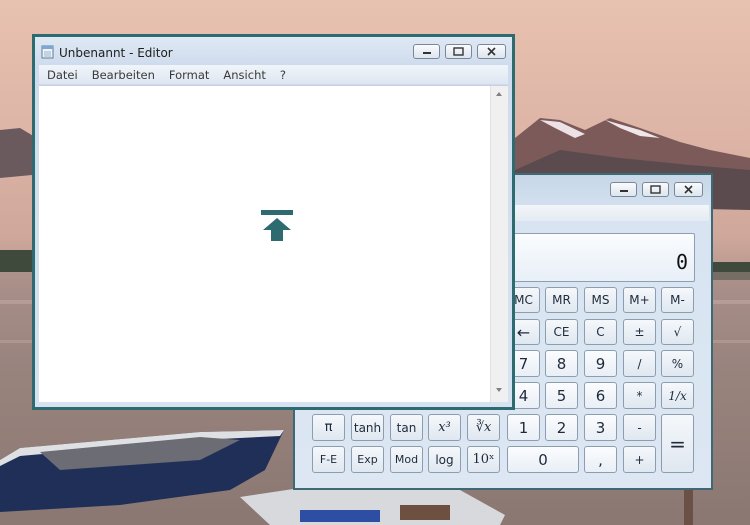 Image resolution: width=750 pixels, height=525 pixels. I want to click on log-button: log, so click(444, 459).